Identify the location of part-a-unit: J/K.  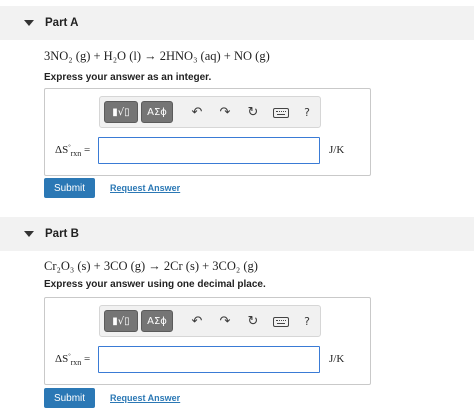
(337, 150).